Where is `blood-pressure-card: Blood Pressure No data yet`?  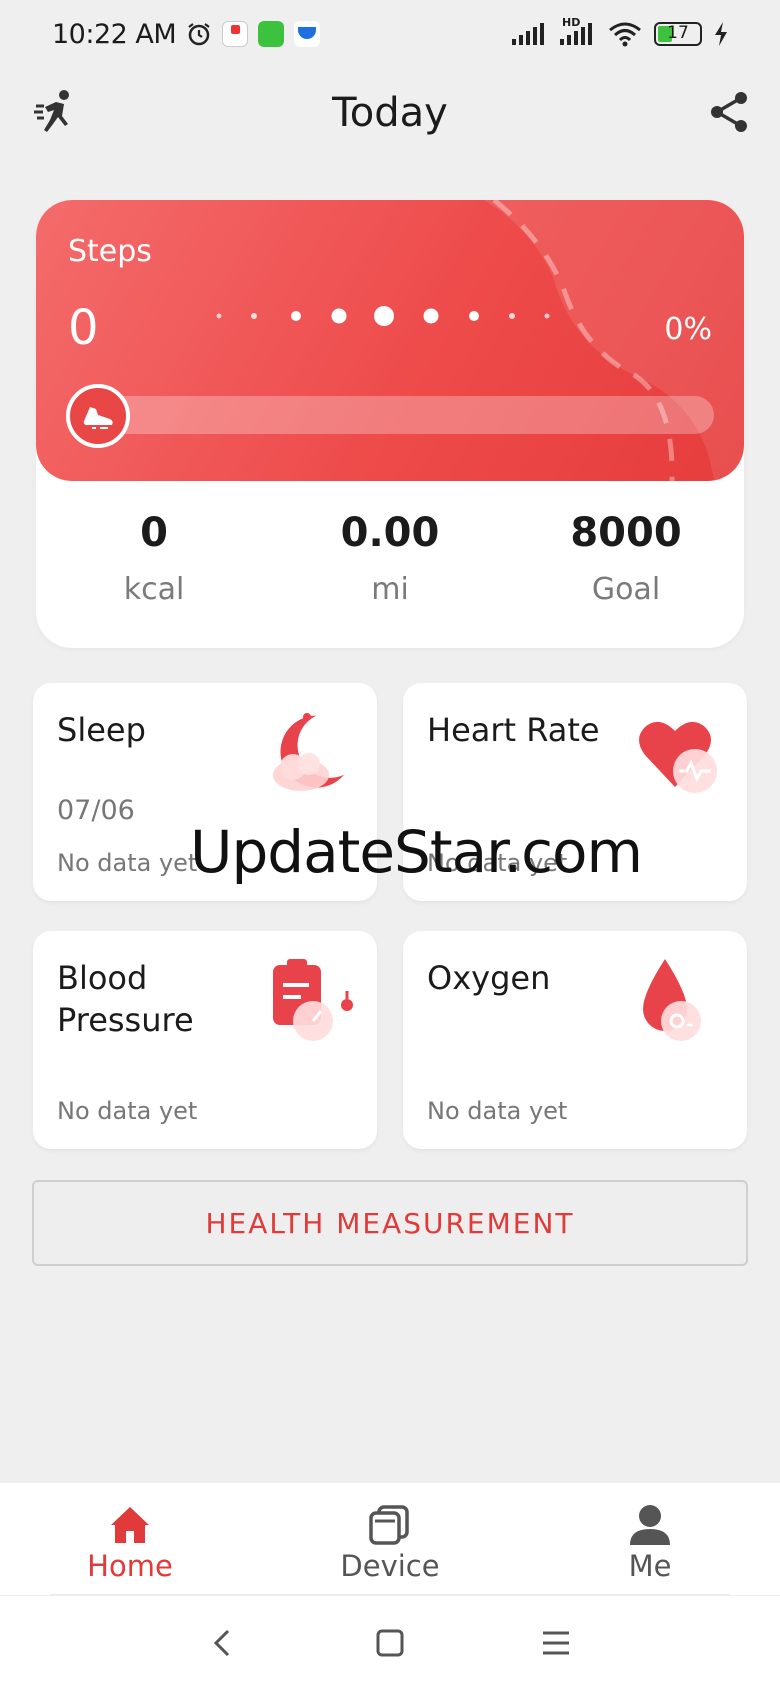
blood-pressure-card: Blood Pressure No data yet is located at coordinates (205, 1040).